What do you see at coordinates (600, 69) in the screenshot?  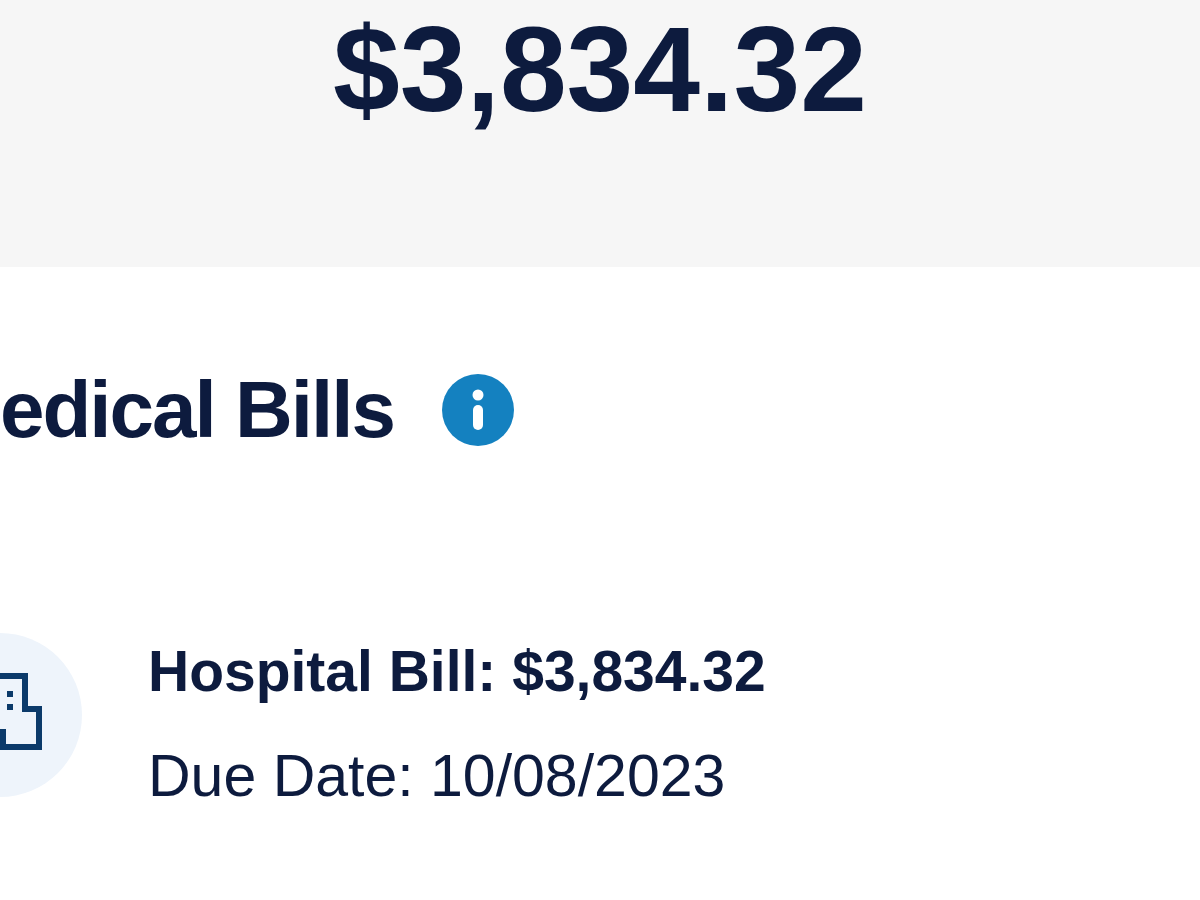 I see `balance-amount: $3,834.32` at bounding box center [600, 69].